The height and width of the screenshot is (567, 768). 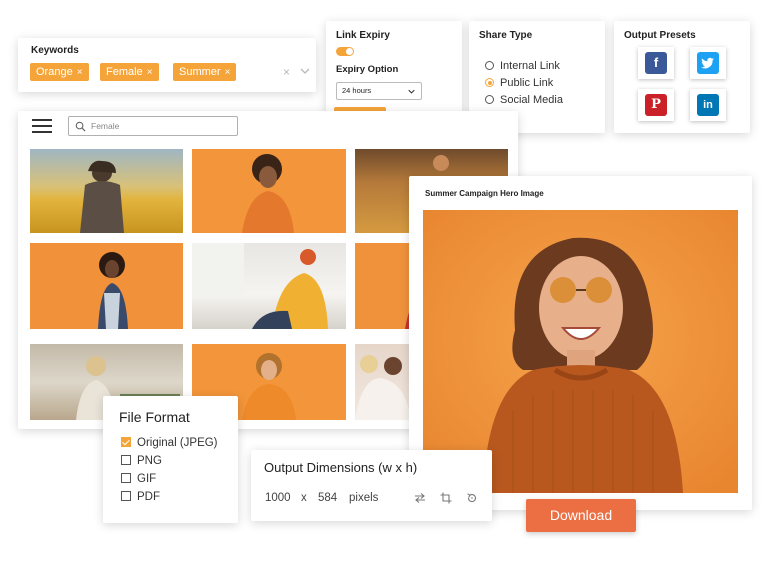 I want to click on radio-label: Public Link, so click(x=527, y=83).